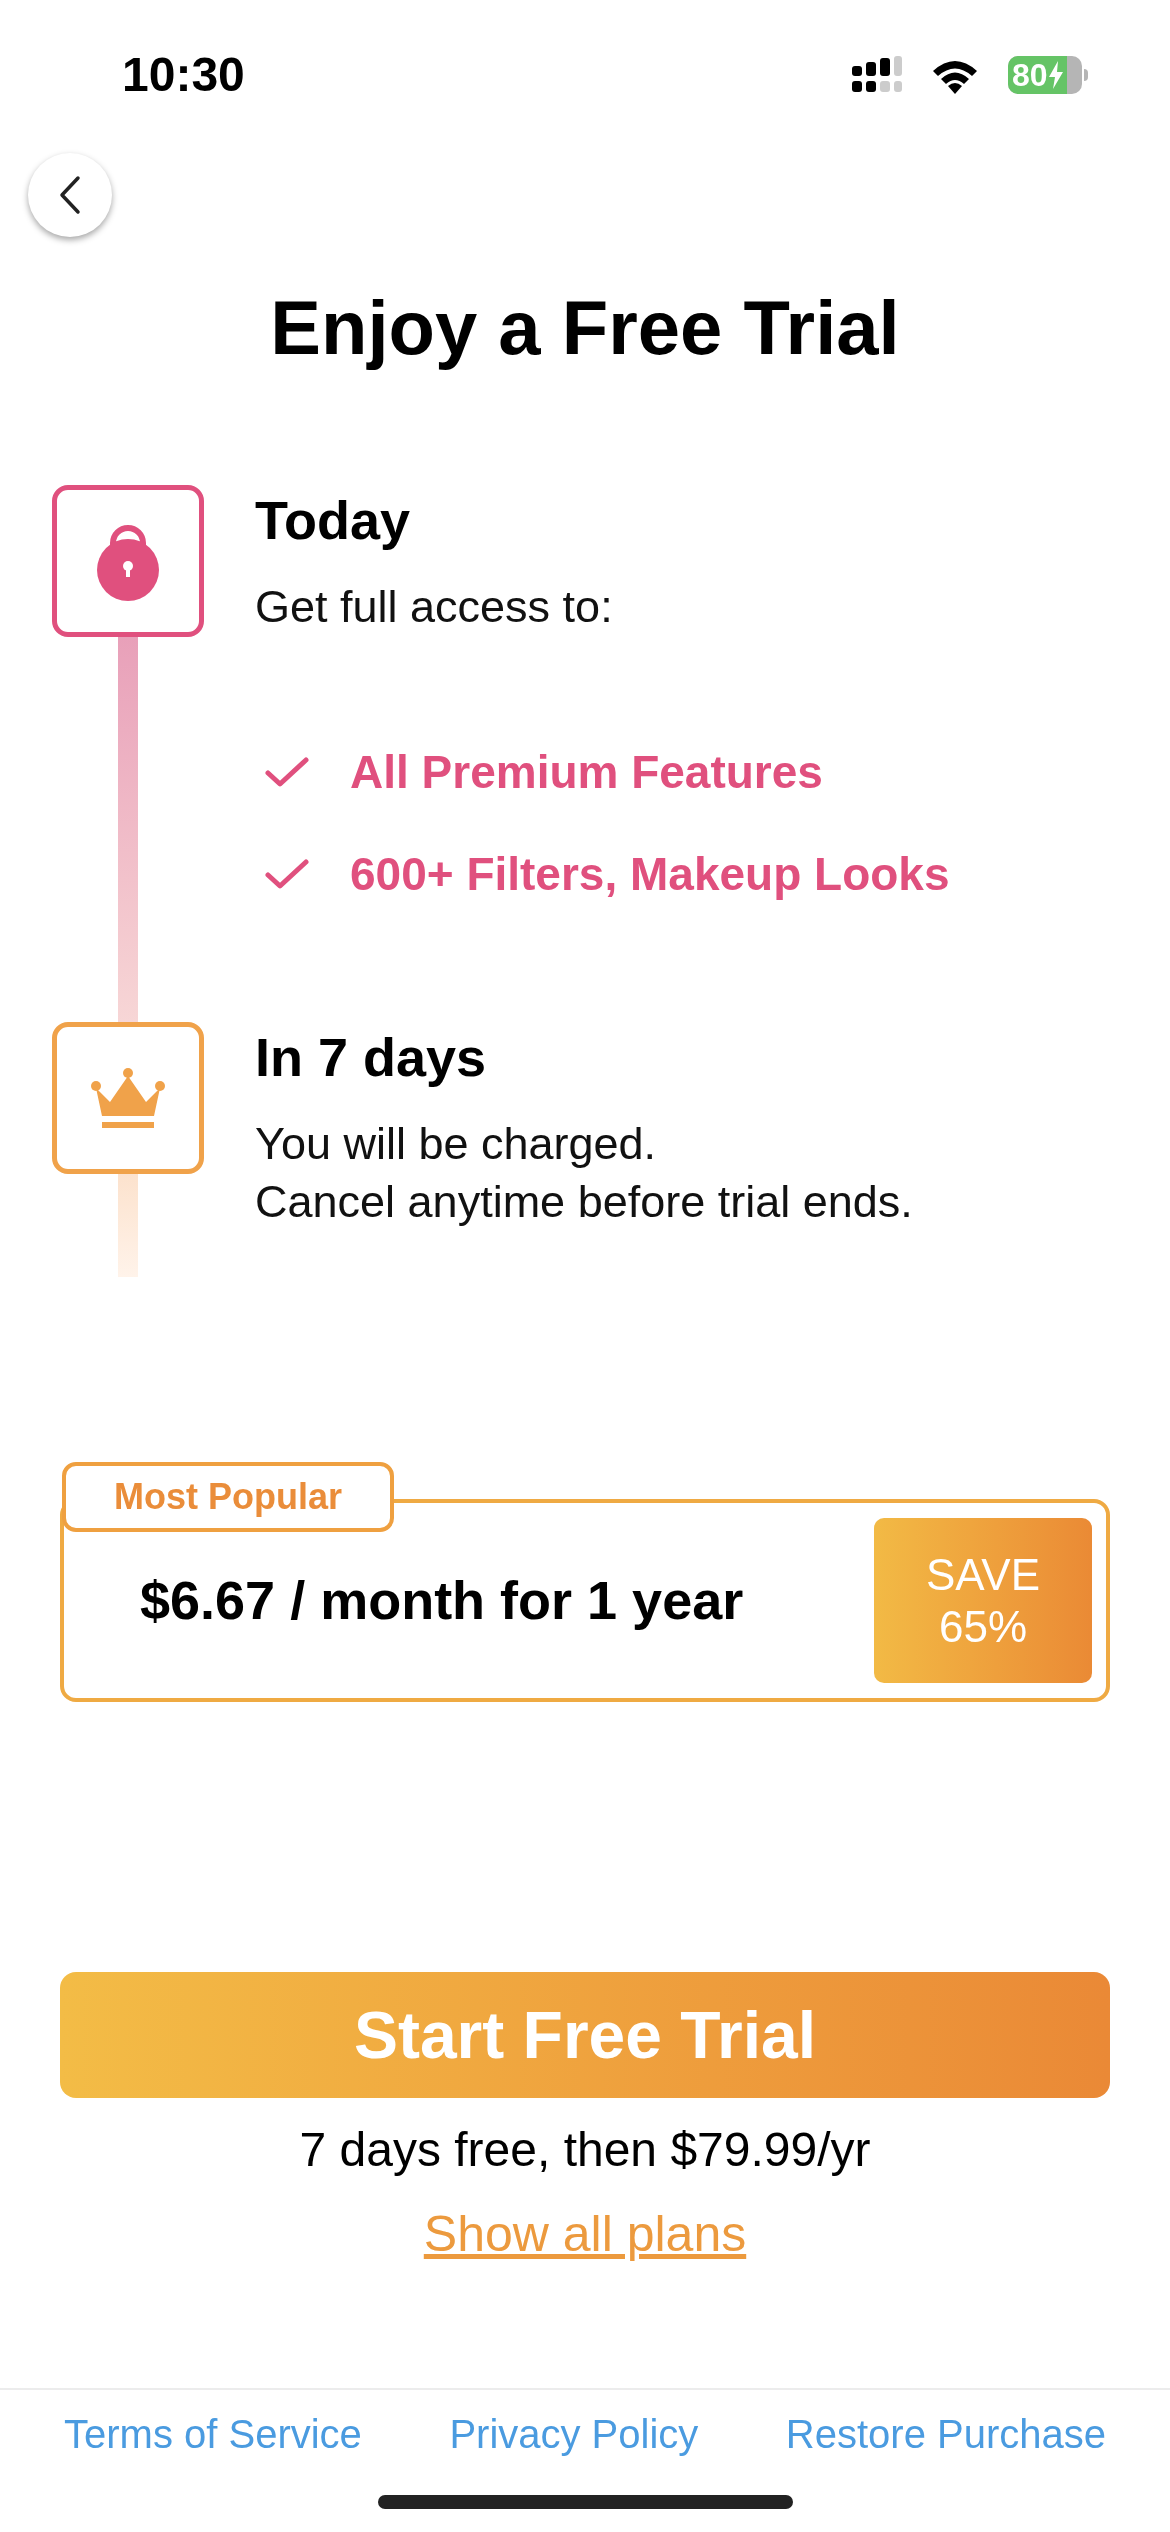  Describe the element at coordinates (333, 520) in the screenshot. I see `step-title: Today` at that location.